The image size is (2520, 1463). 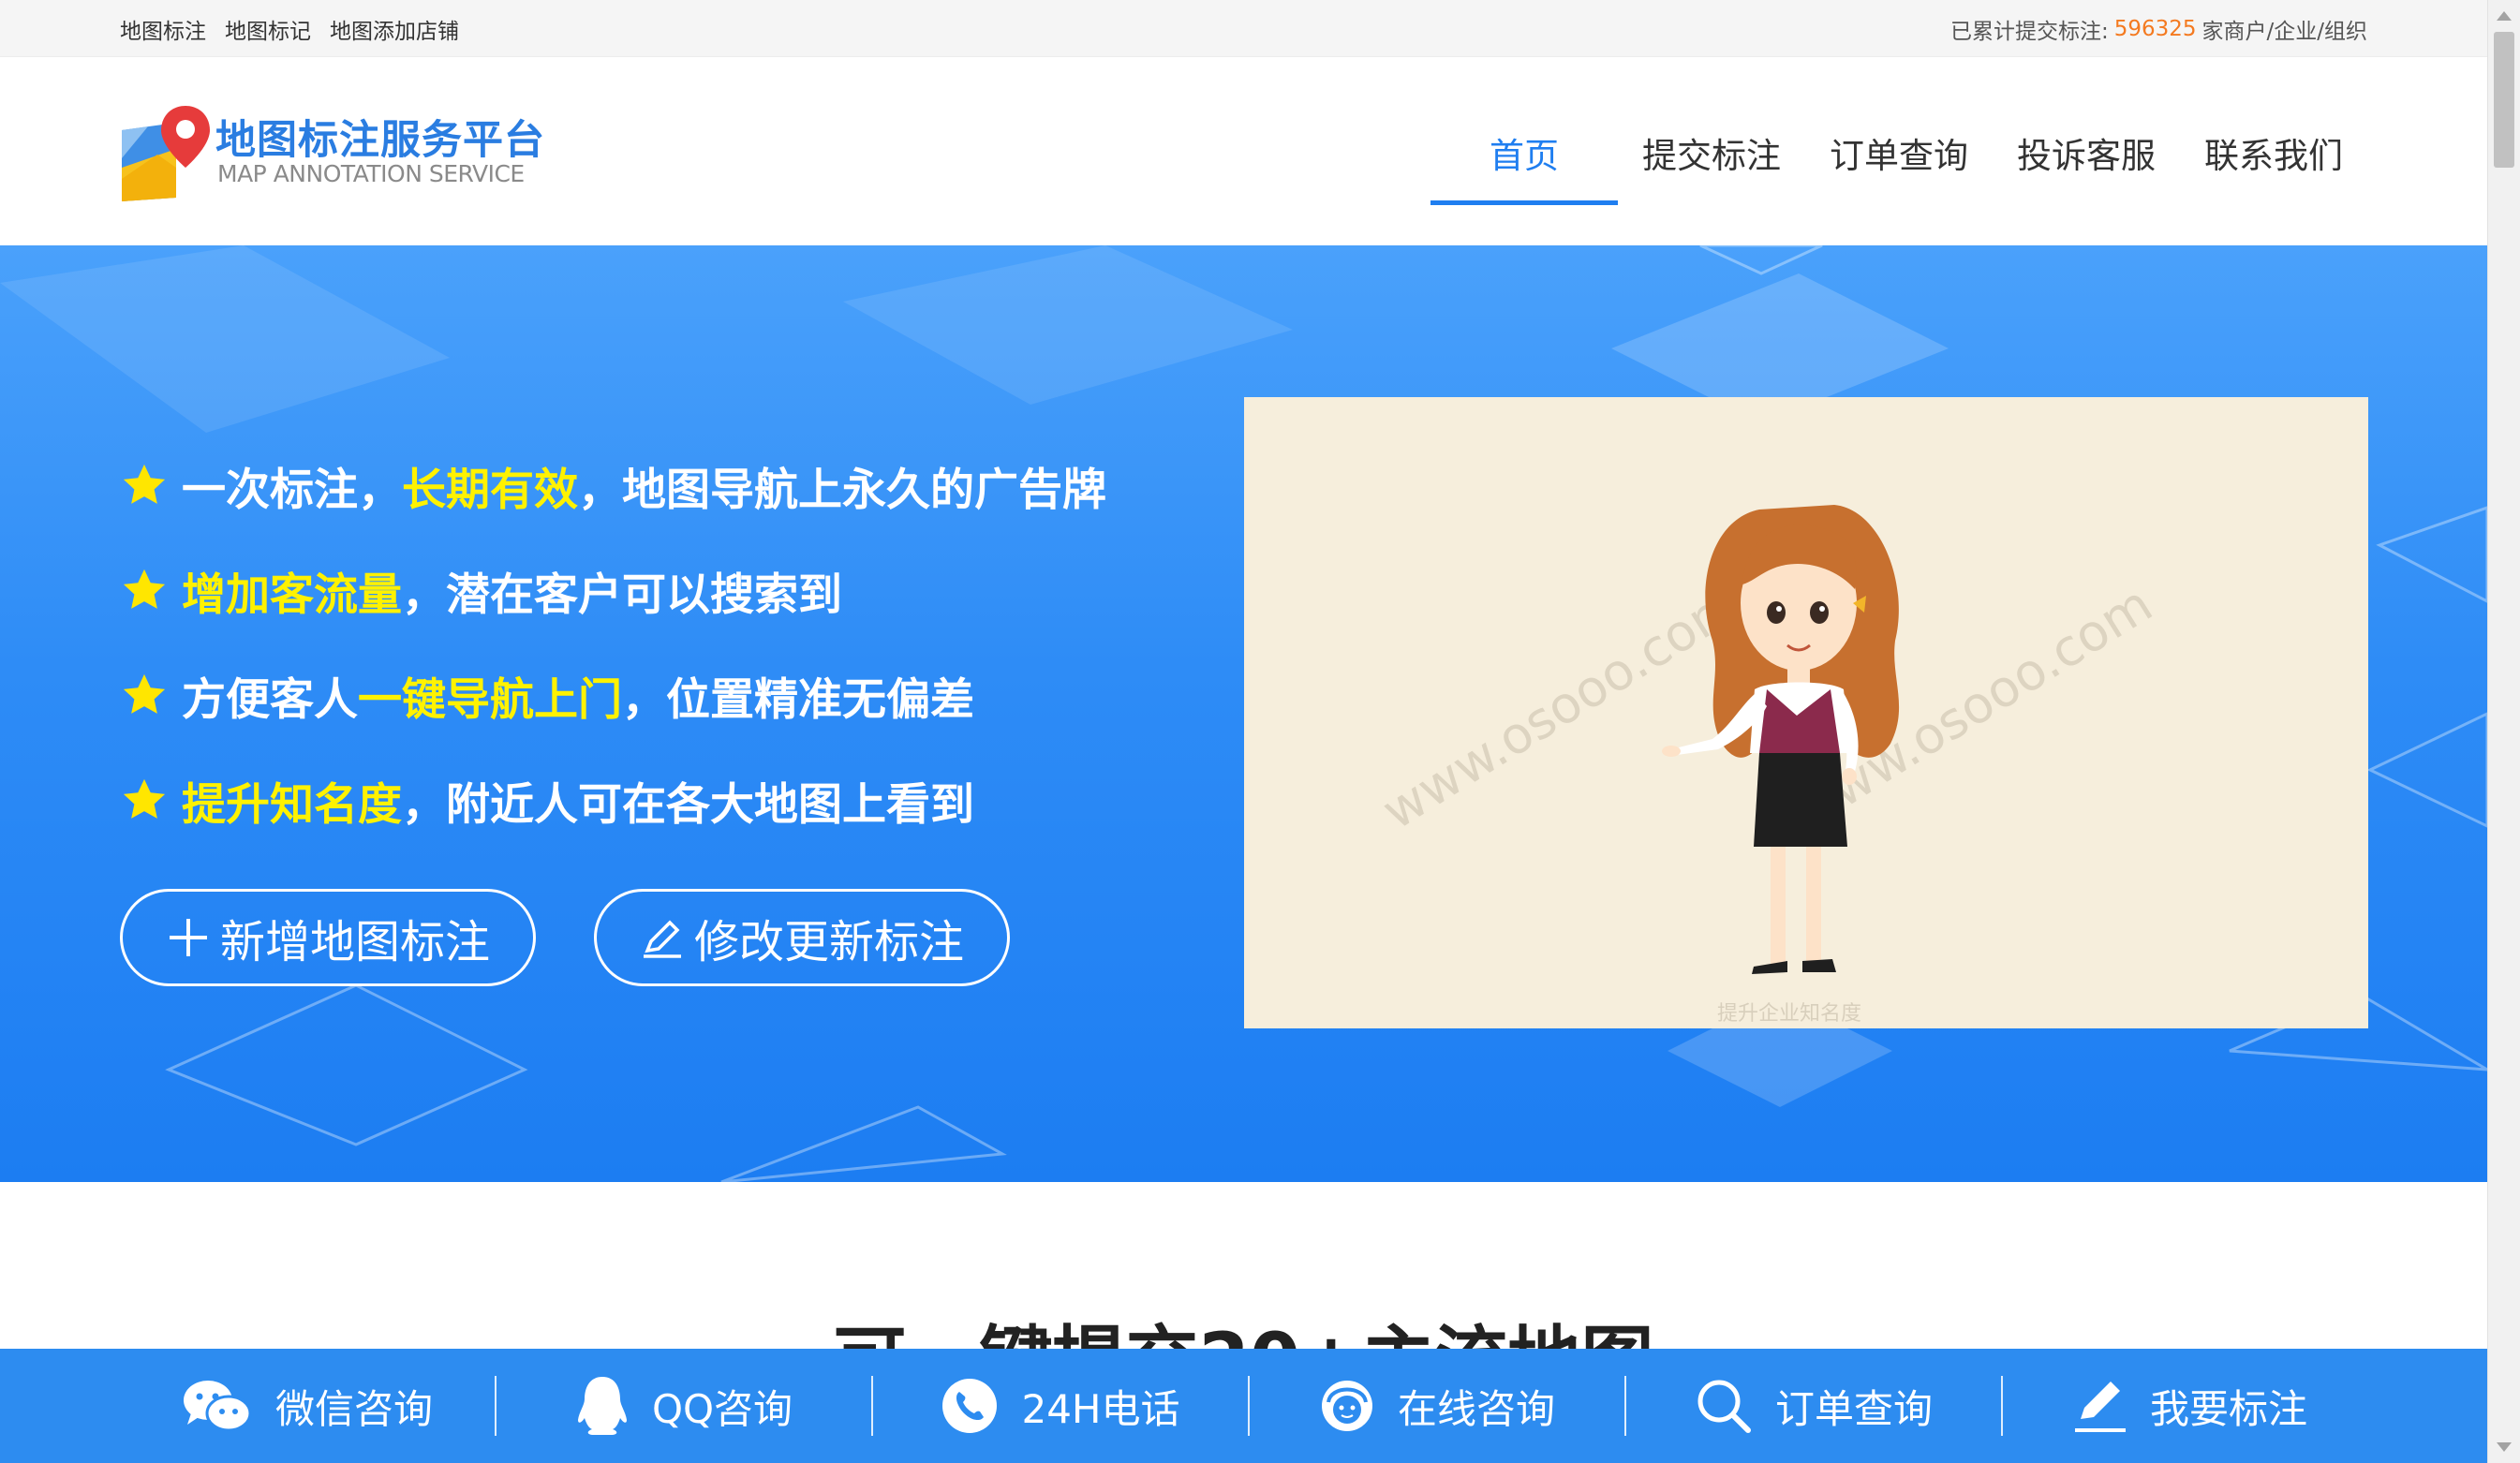 What do you see at coordinates (217, 1406) in the screenshot?
I see `wechat-icon` at bounding box center [217, 1406].